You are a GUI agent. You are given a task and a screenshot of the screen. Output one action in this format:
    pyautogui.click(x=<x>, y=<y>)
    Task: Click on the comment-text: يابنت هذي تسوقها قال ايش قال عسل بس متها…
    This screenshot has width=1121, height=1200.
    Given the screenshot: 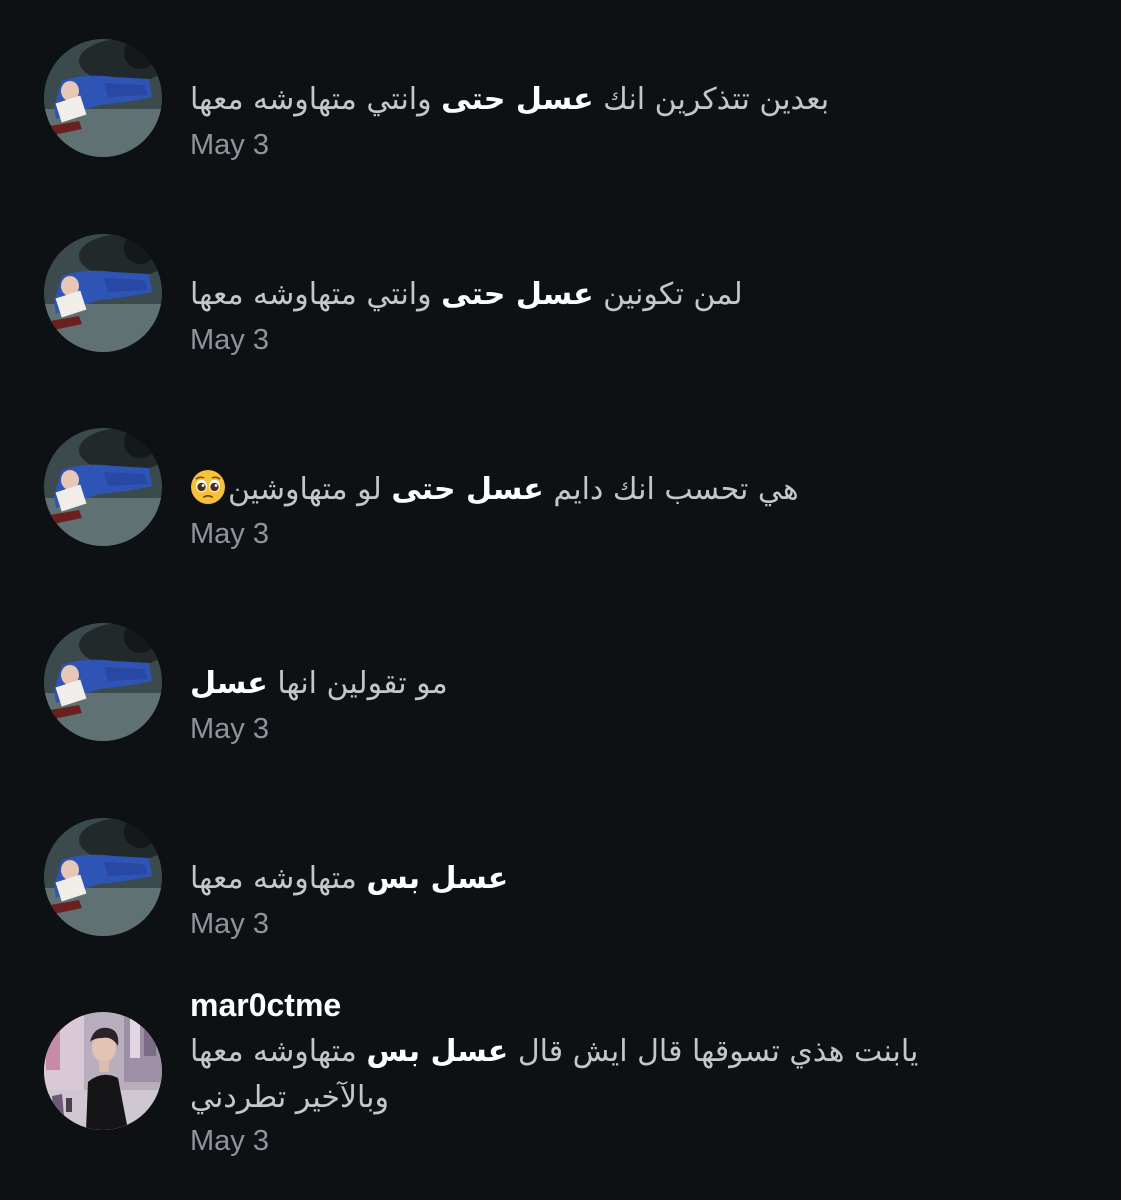 What is the action you would take?
    pyautogui.click(x=554, y=1051)
    